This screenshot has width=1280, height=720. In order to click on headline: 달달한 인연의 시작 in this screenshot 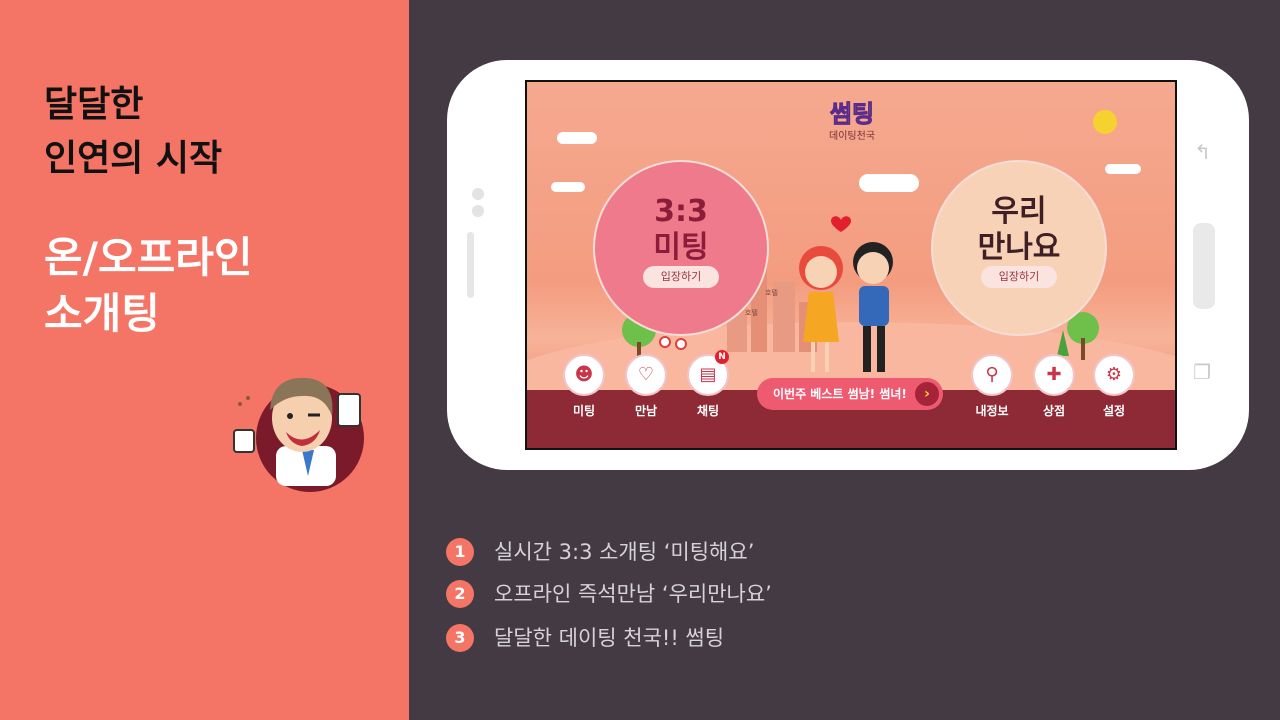, I will do `click(133, 132)`.